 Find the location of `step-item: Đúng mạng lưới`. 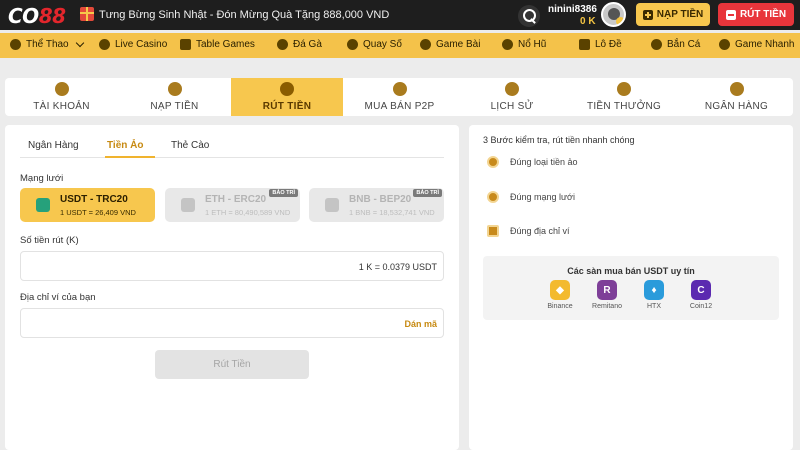

step-item: Đúng mạng lưới is located at coordinates (531, 197).